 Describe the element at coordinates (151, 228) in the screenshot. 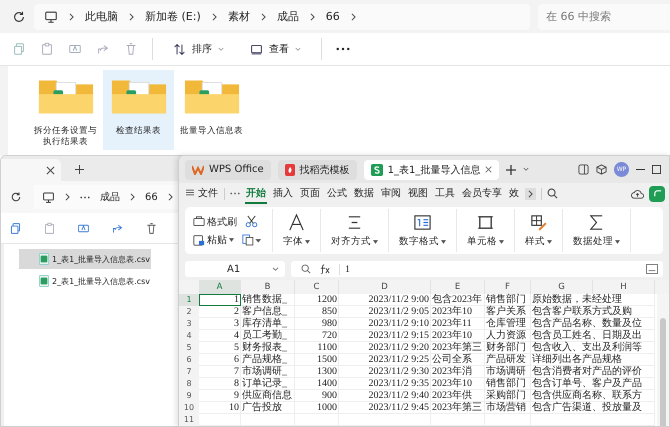

I see `delete-icon` at that location.